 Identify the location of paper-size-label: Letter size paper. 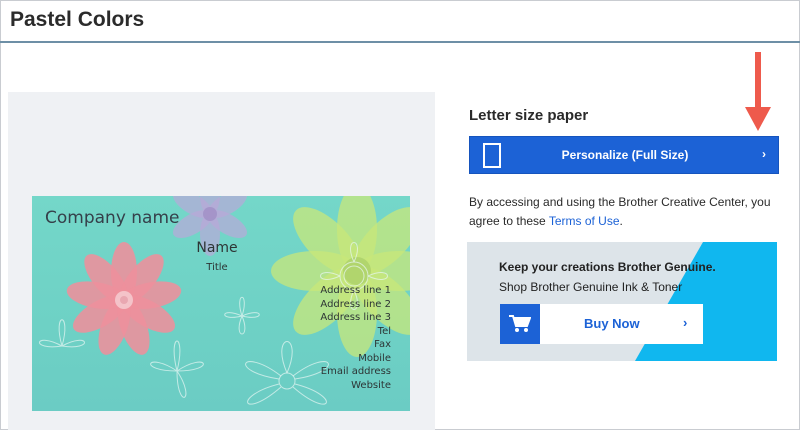
(529, 115).